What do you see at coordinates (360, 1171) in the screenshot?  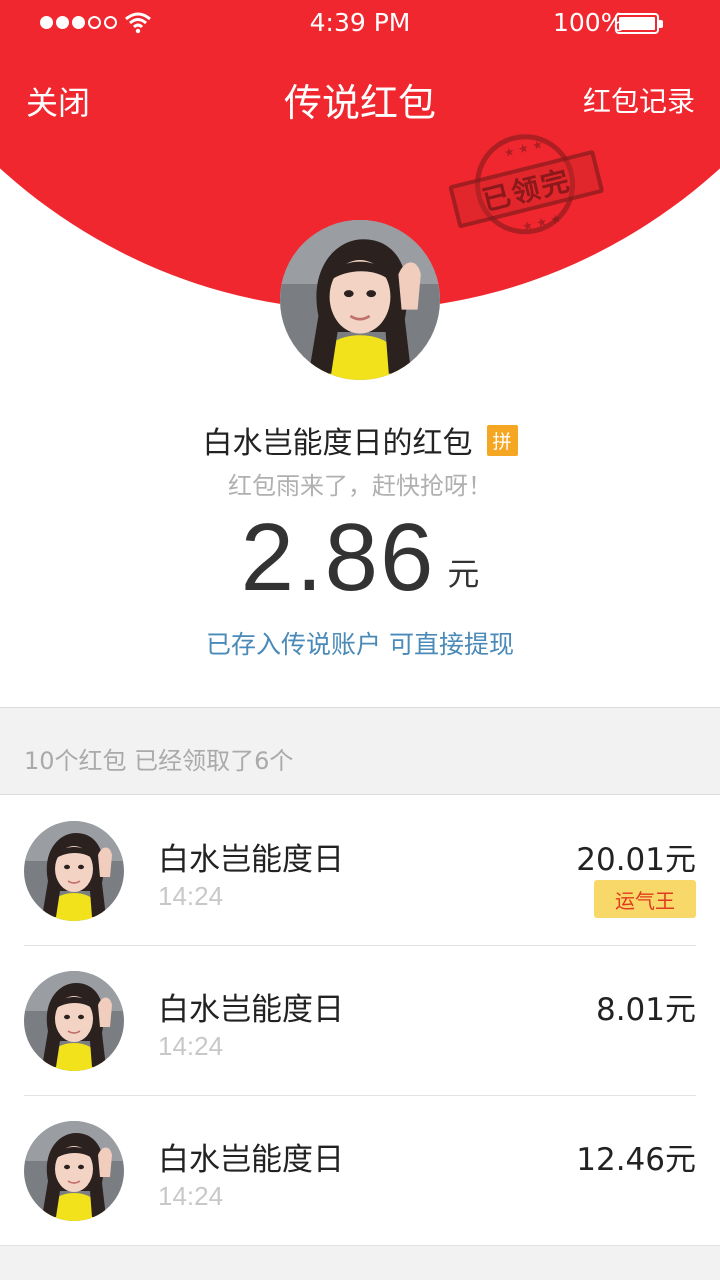 I see `list-item: 白水岂能度日 14:24 12.46元` at bounding box center [360, 1171].